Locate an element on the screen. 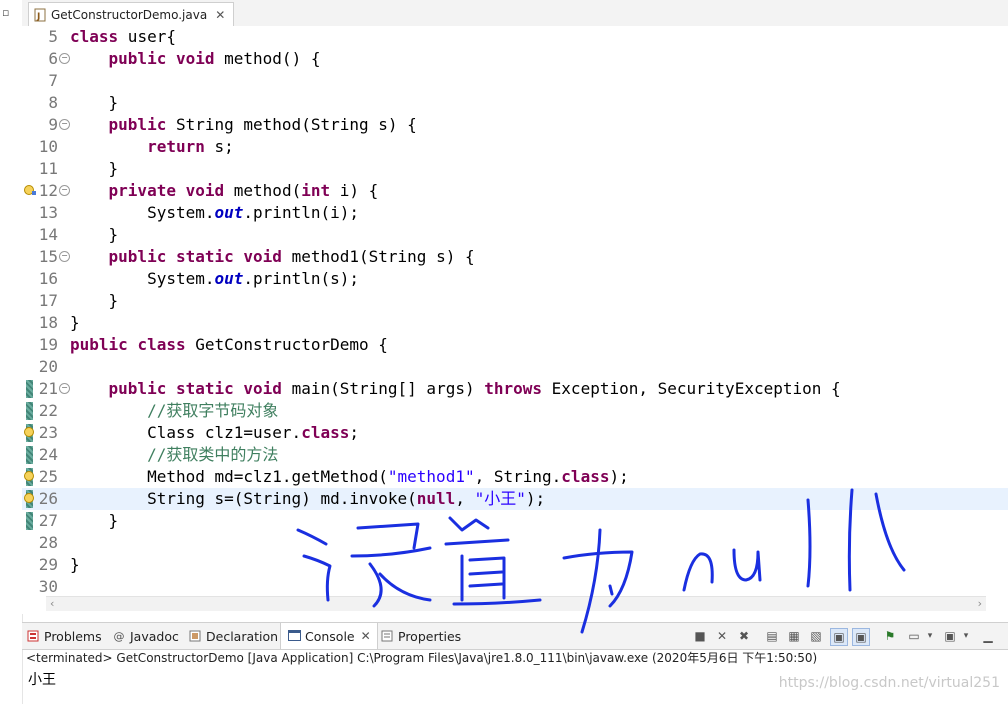  code-line: 10 return s; is located at coordinates (515, 147).